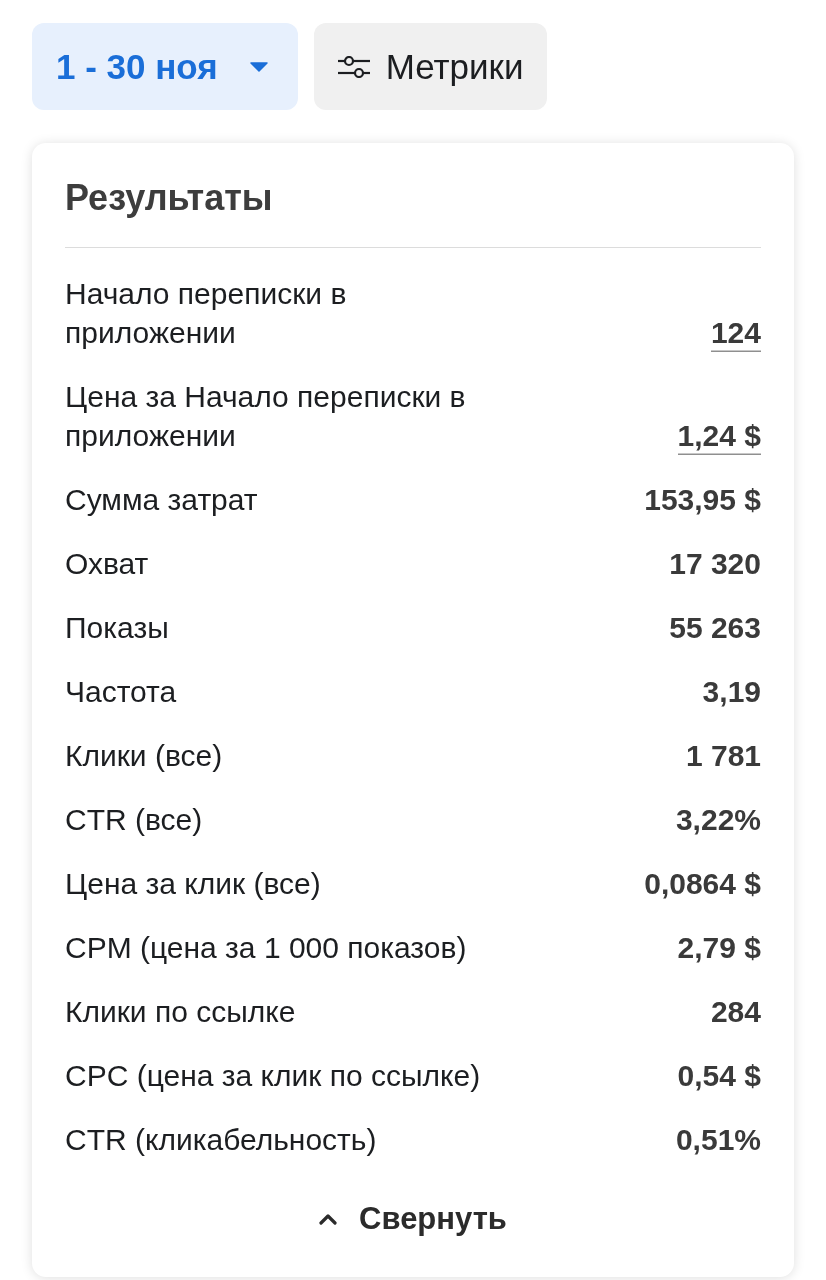  I want to click on metric-label: Охват, so click(107, 563).